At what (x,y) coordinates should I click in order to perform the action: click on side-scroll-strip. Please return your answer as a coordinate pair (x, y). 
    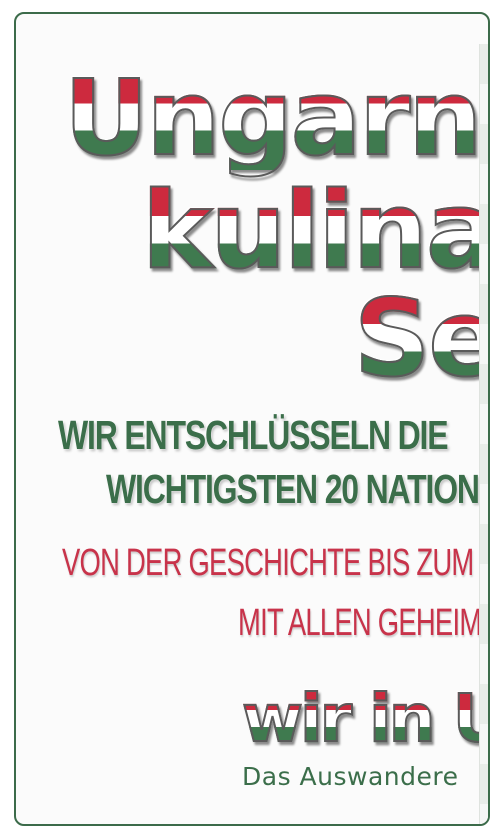
    Looking at the image, I should click on (483, 434).